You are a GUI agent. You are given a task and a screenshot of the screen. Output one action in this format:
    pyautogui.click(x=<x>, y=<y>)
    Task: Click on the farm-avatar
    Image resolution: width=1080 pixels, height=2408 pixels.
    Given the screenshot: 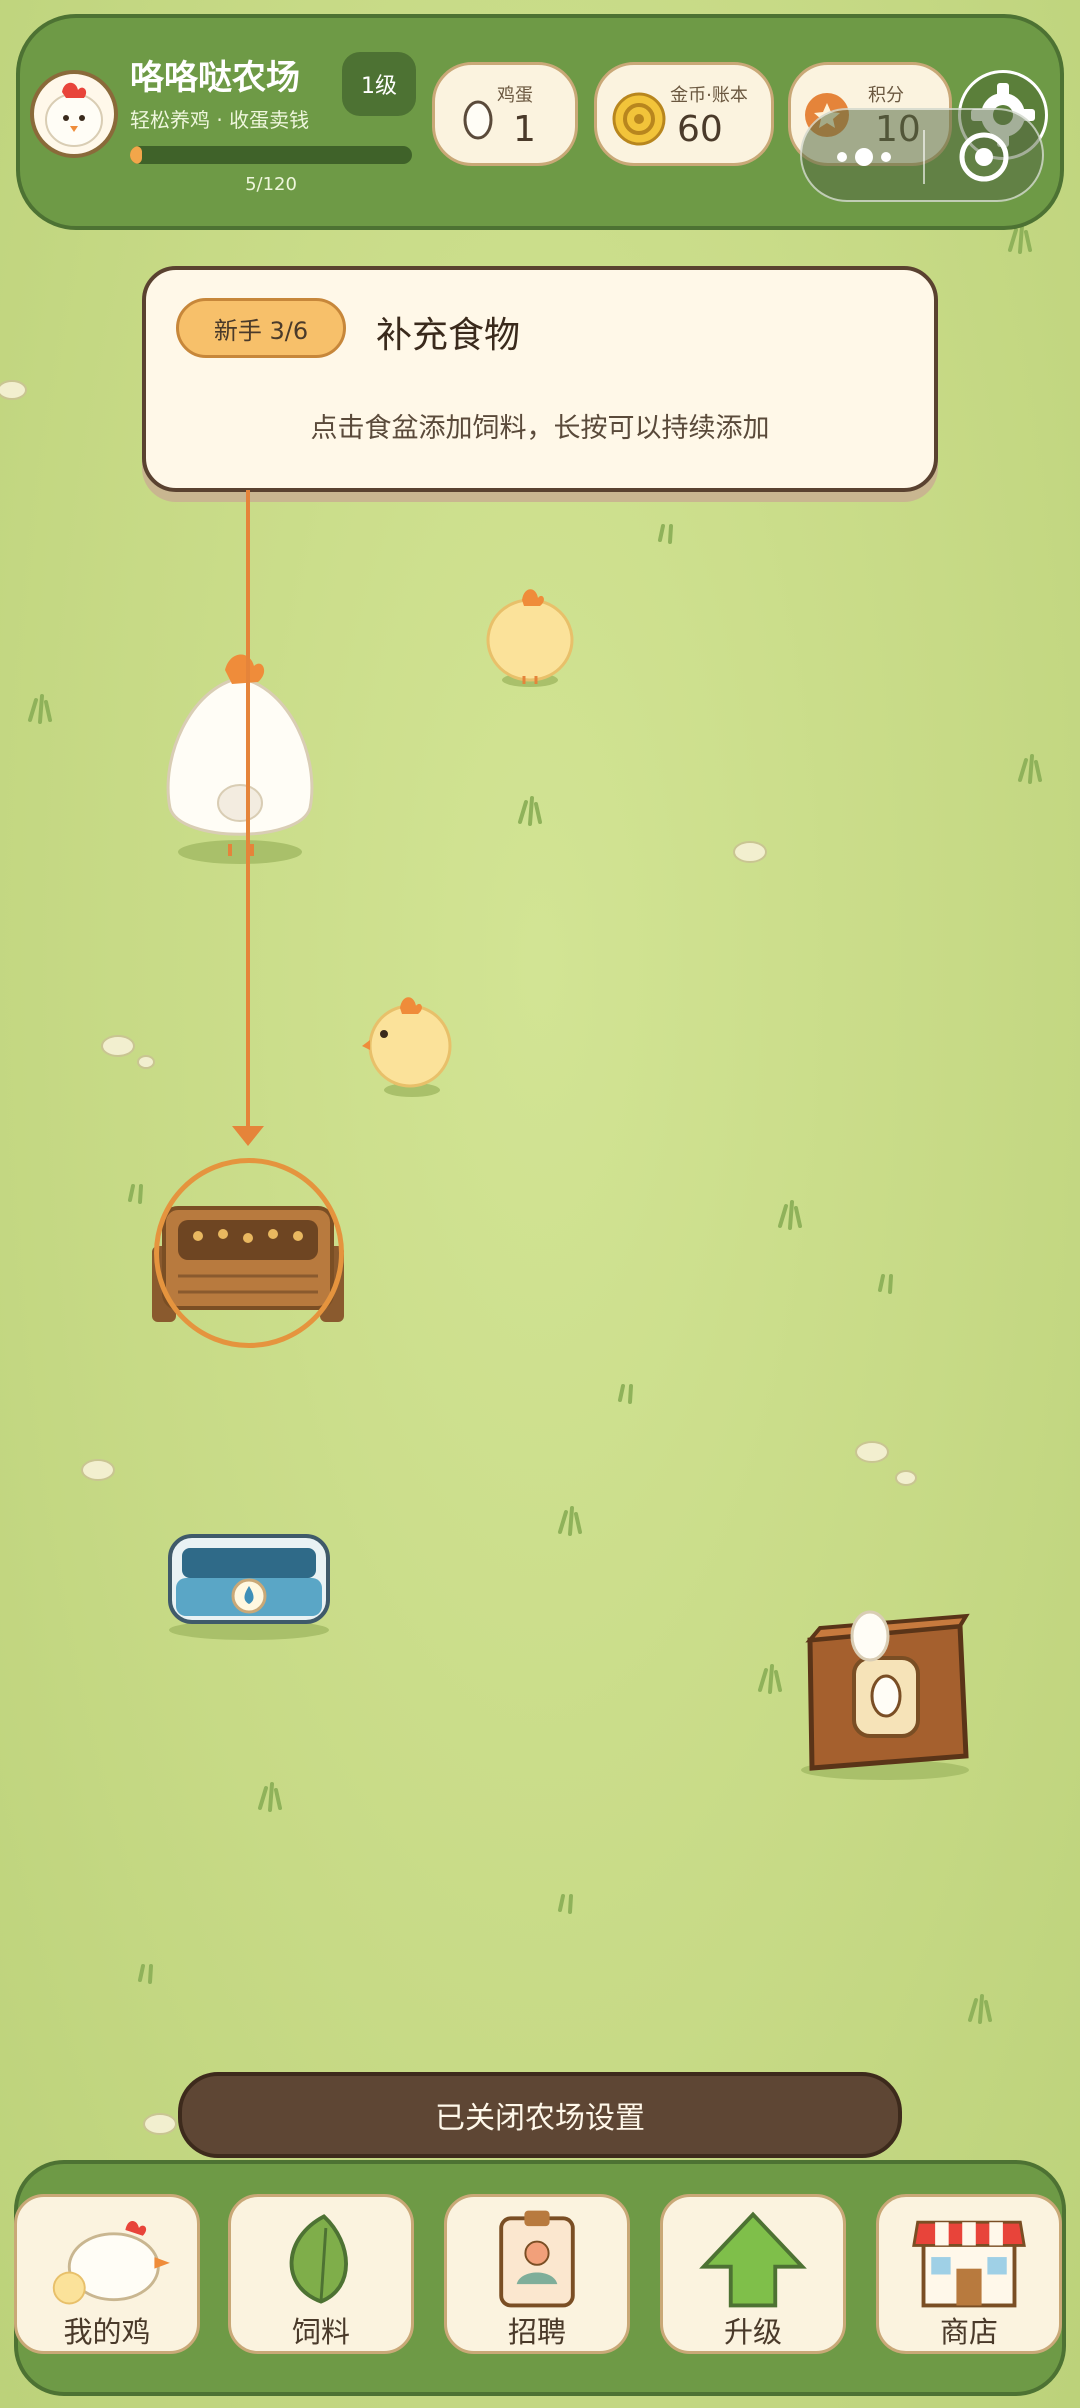 What is the action you would take?
    pyautogui.click(x=74, y=114)
    